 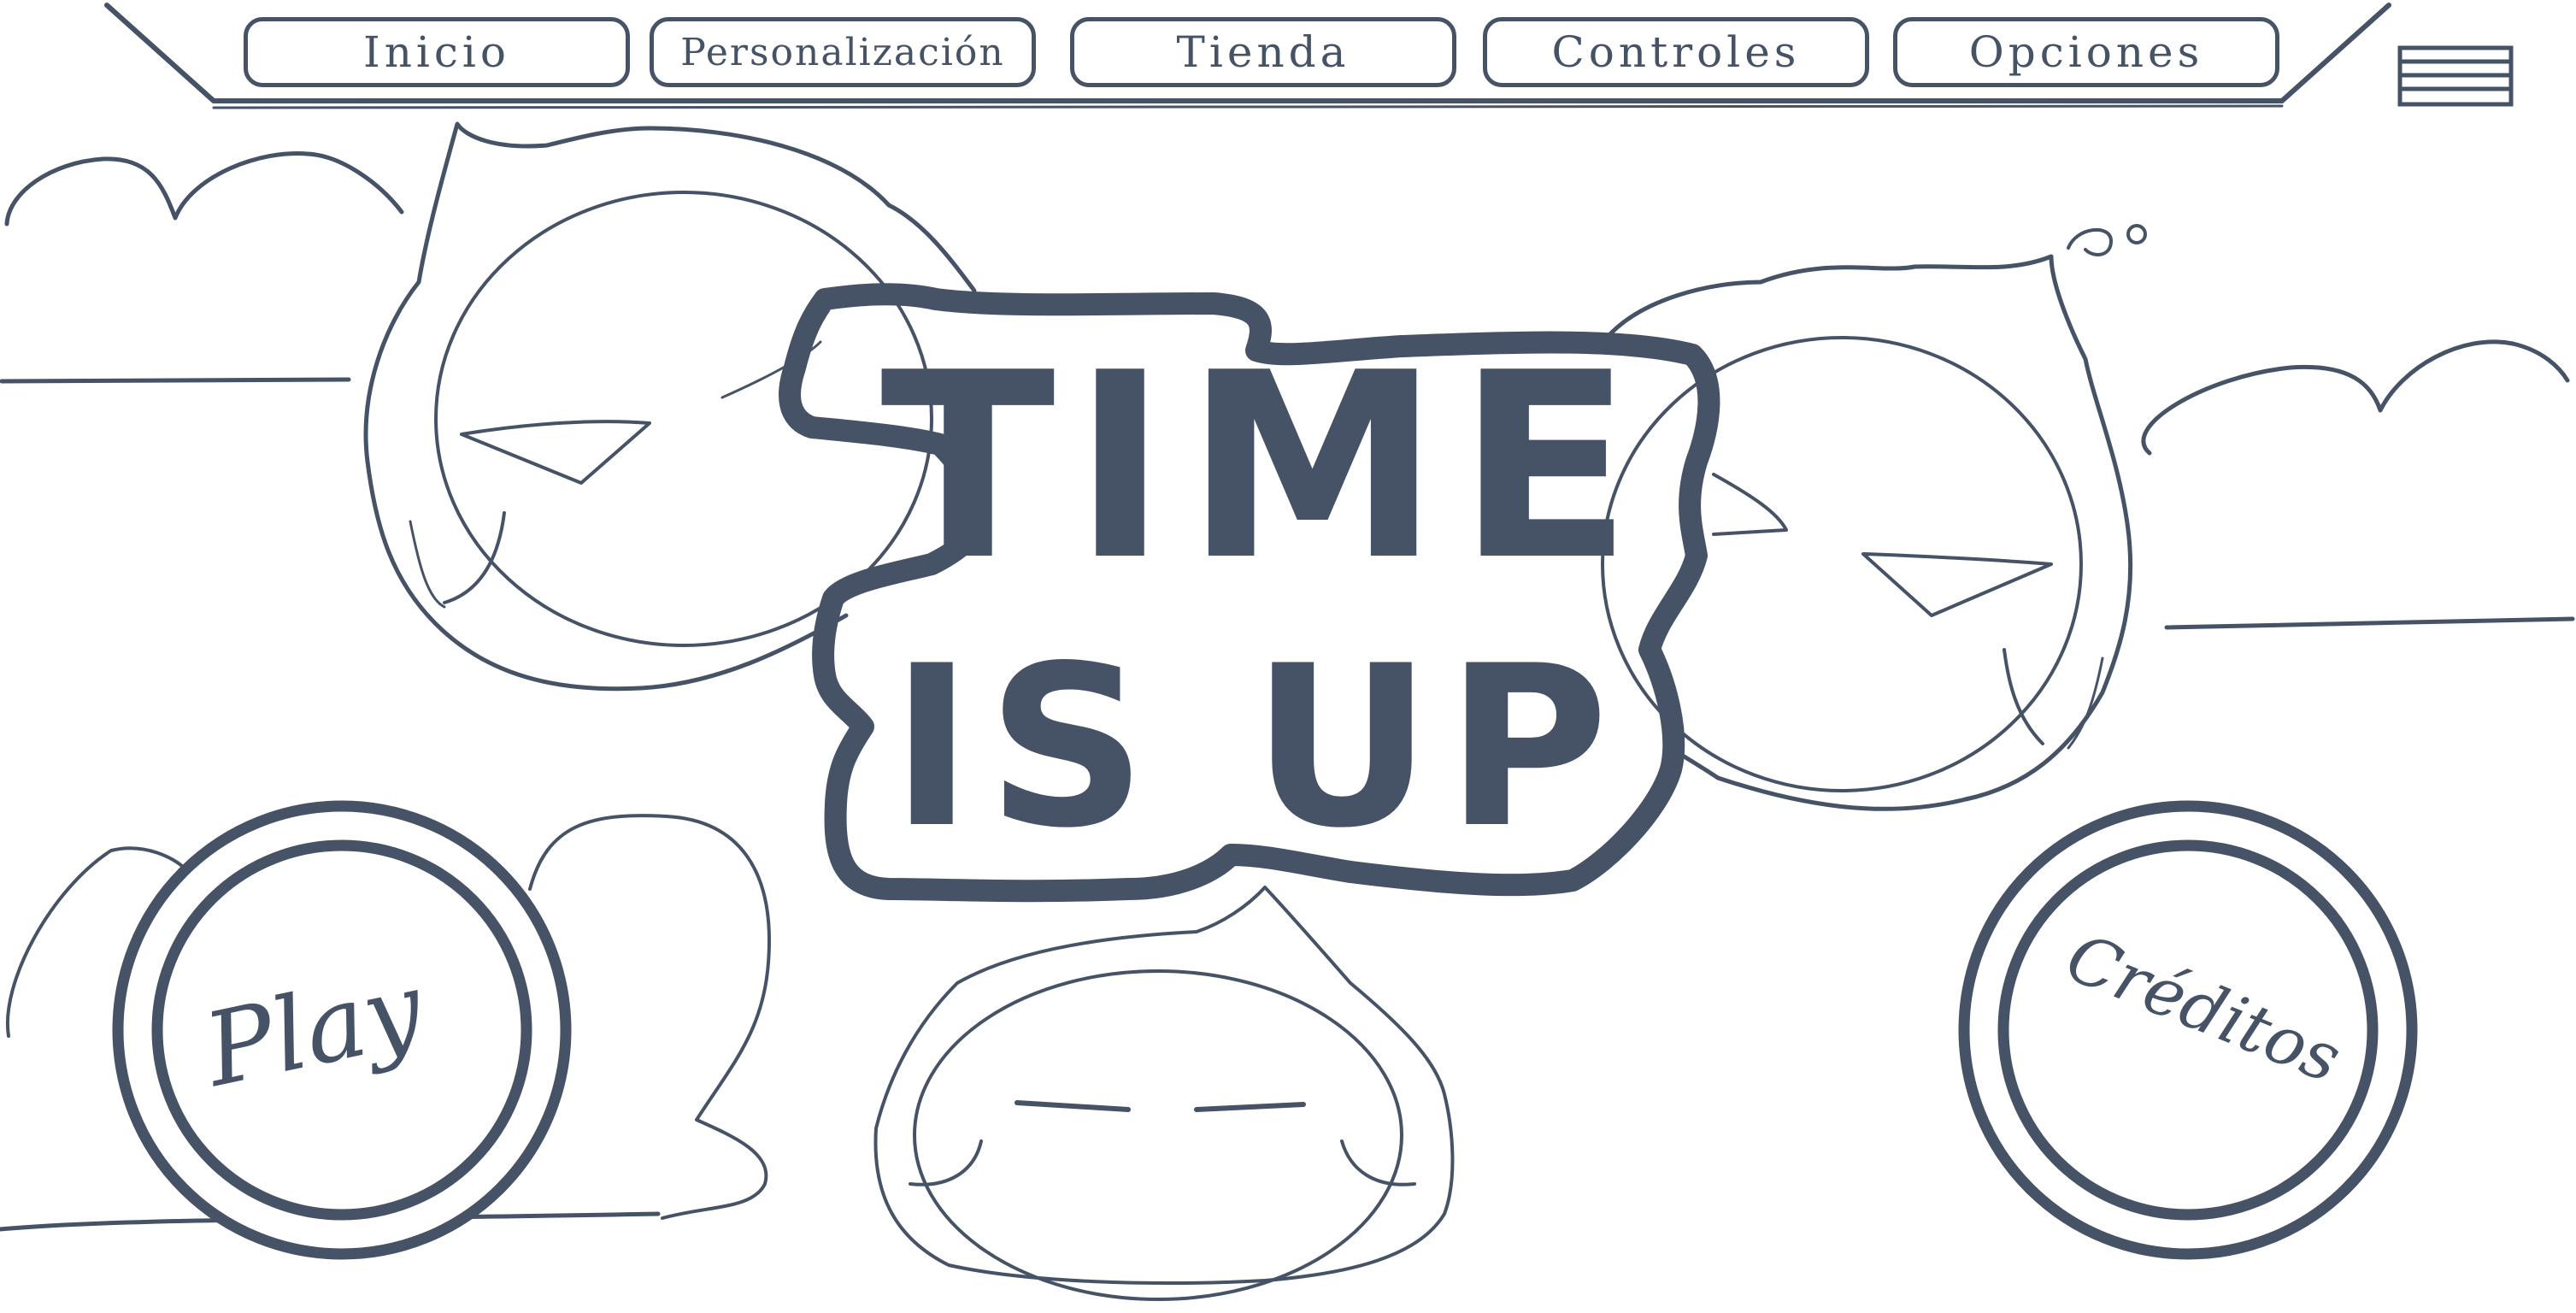 I want to click on title-line-1: TIME, so click(x=1265, y=467).